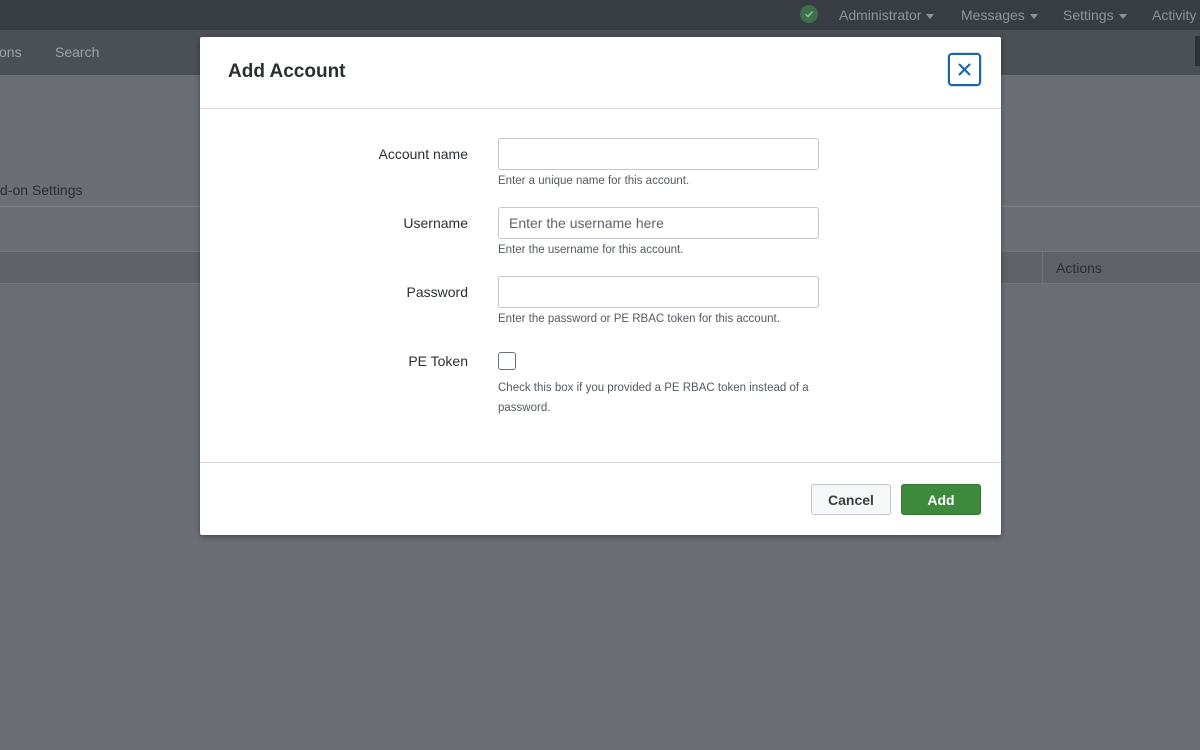 The width and height of the screenshot is (1200, 750). I want to click on dialog-footer-divider, so click(600, 462).